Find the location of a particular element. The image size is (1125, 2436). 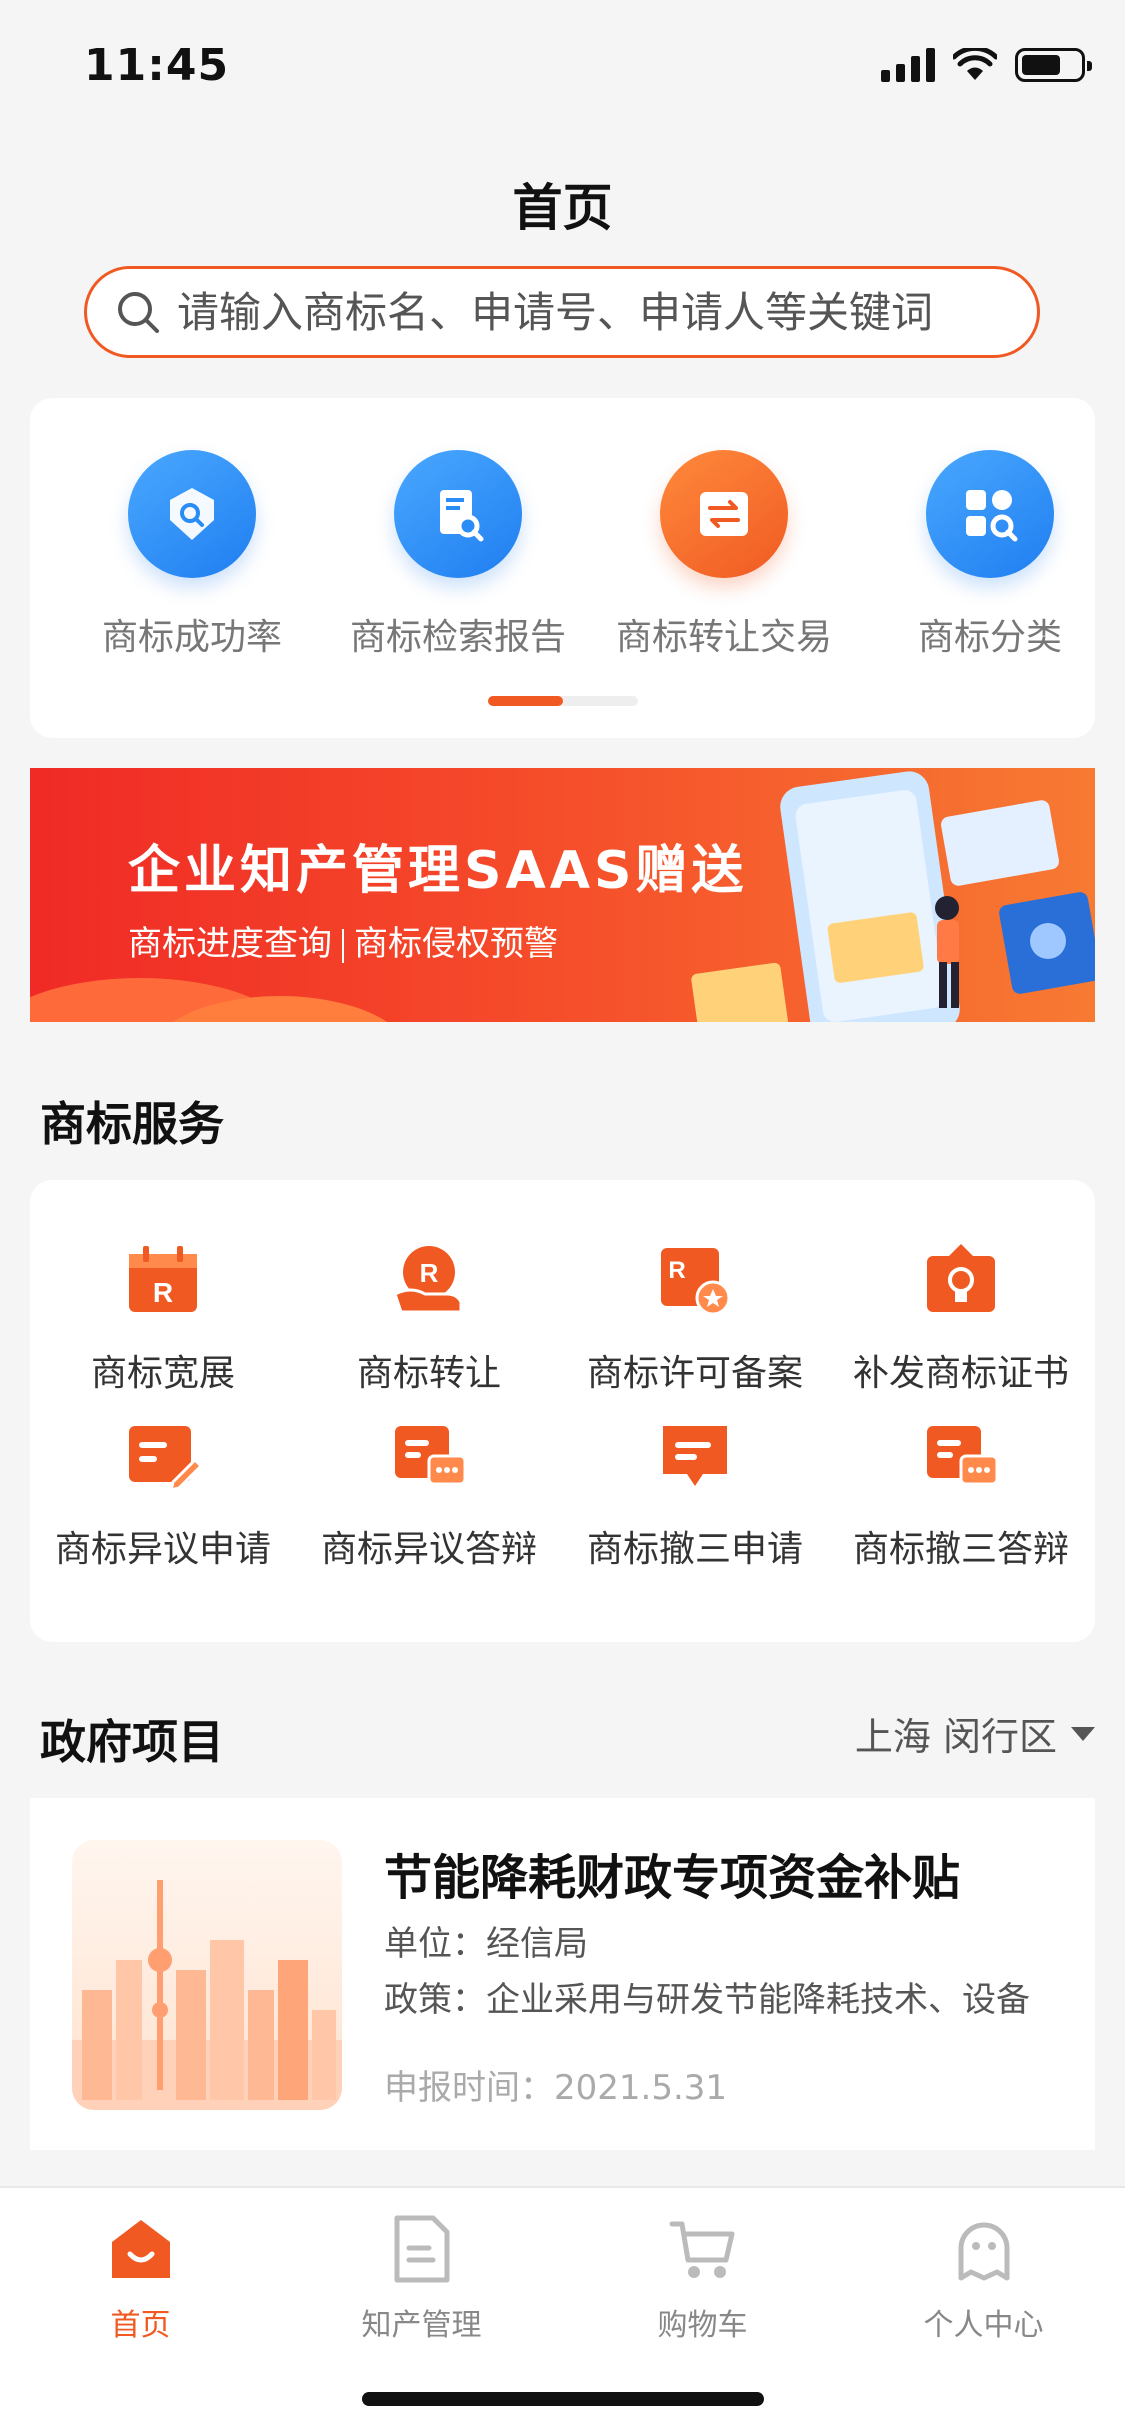

quick-link-success-rate: 商标成功率 is located at coordinates (192, 555).